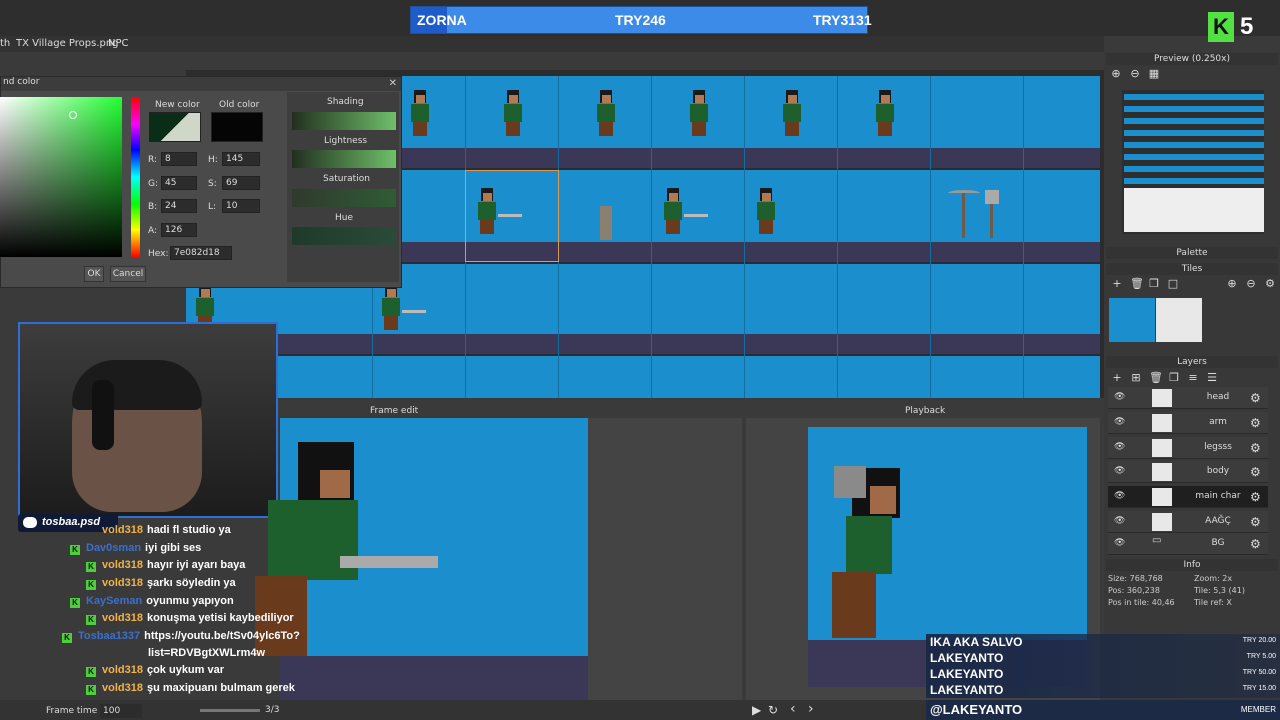 The image size is (1280, 720). Describe the element at coordinates (1156, 378) in the screenshot. I see `layer-delete-icon: 🗑` at that location.